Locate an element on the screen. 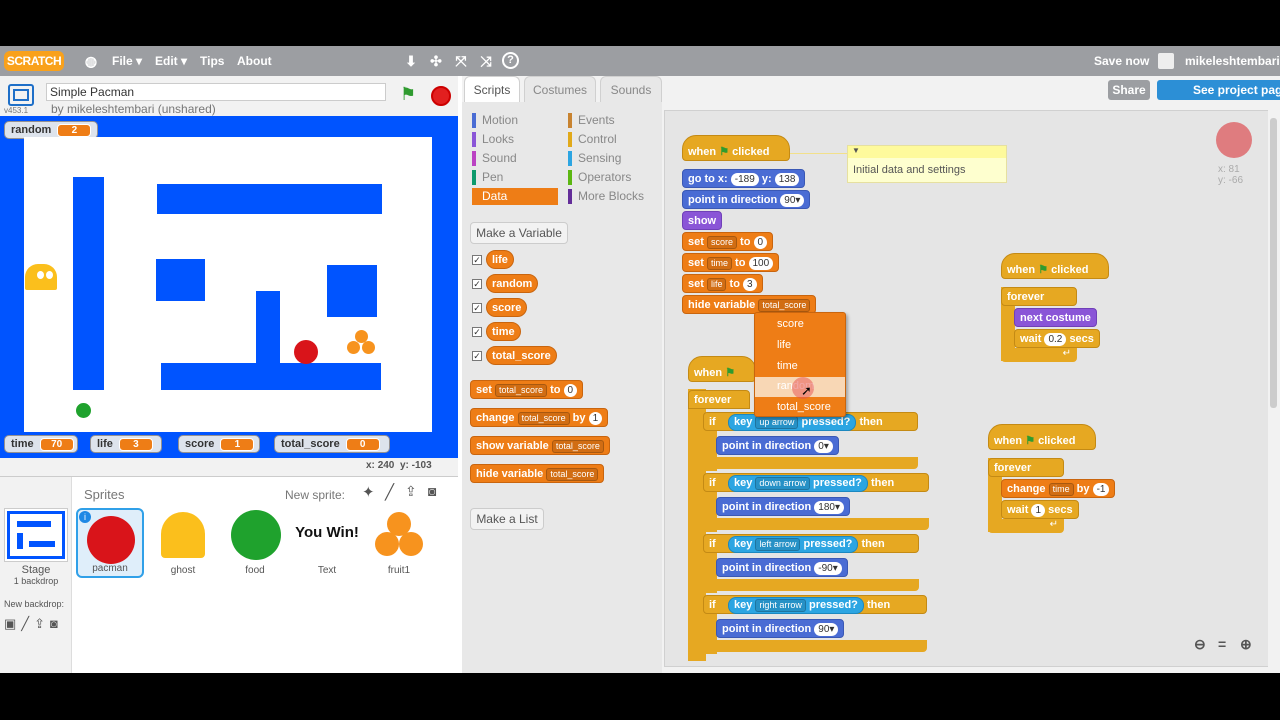 This screenshot has width=1280, height=720. variable-reporter-random: random is located at coordinates (512, 283).